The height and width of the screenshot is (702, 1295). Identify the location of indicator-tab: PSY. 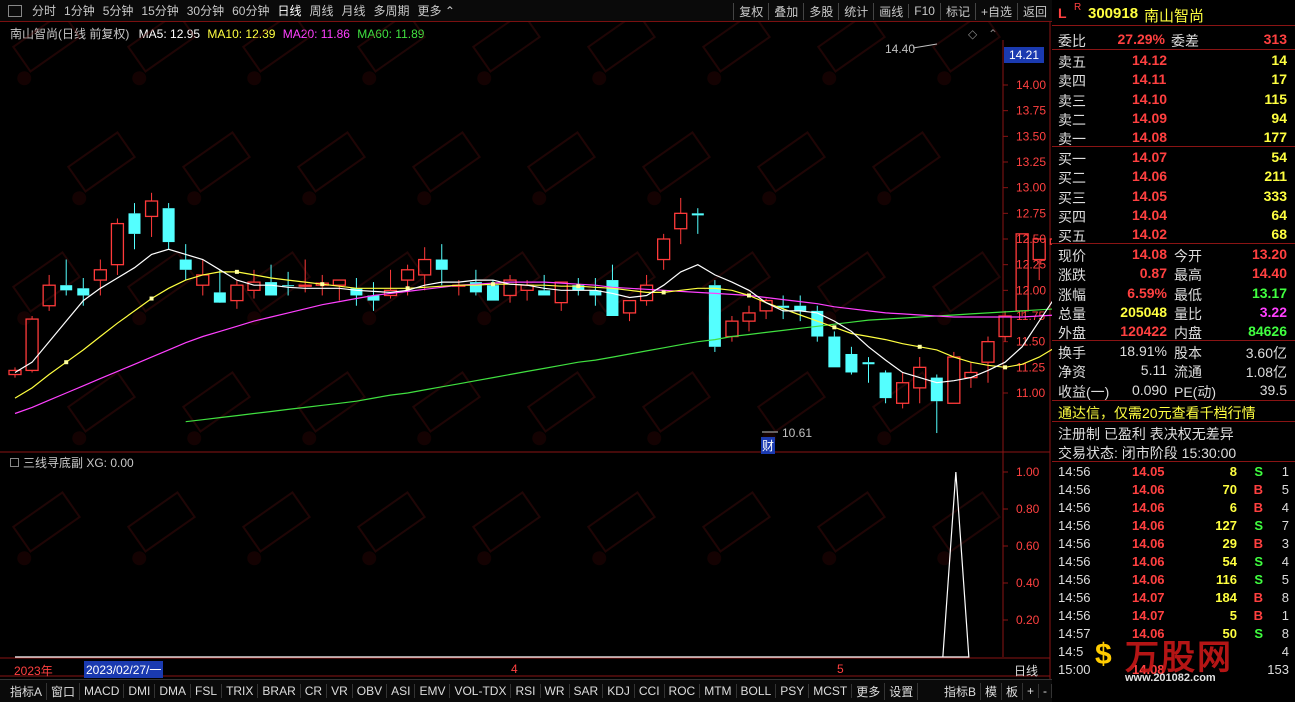
(793, 691).